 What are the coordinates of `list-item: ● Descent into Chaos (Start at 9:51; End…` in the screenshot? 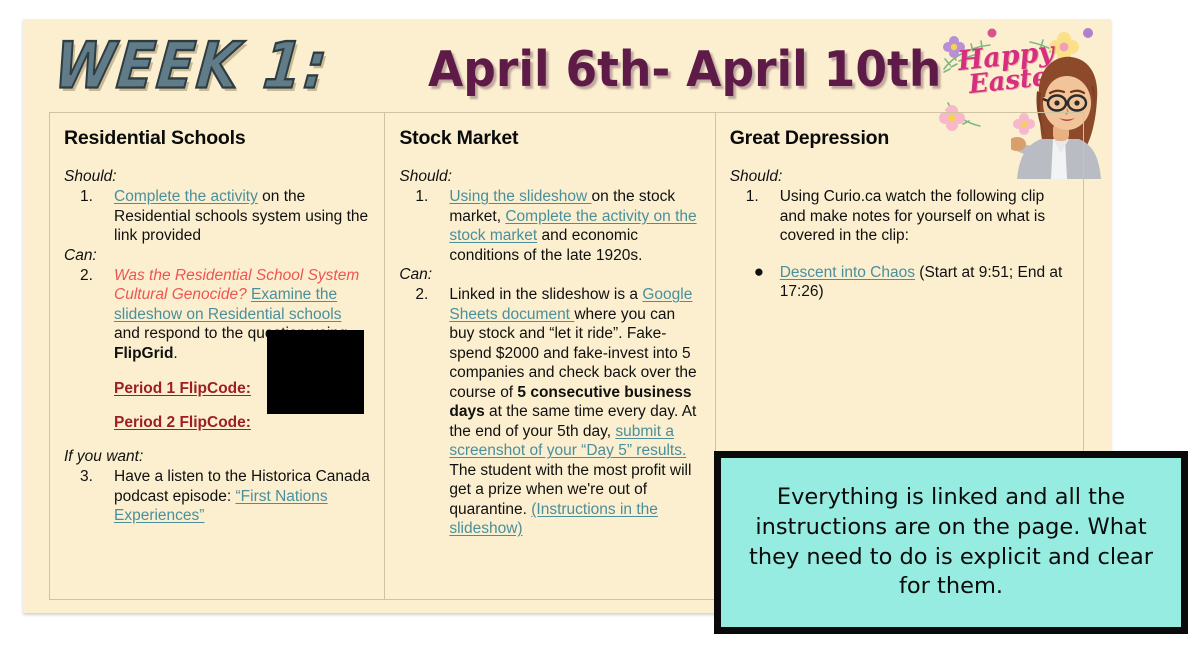 It's located at (899, 281).